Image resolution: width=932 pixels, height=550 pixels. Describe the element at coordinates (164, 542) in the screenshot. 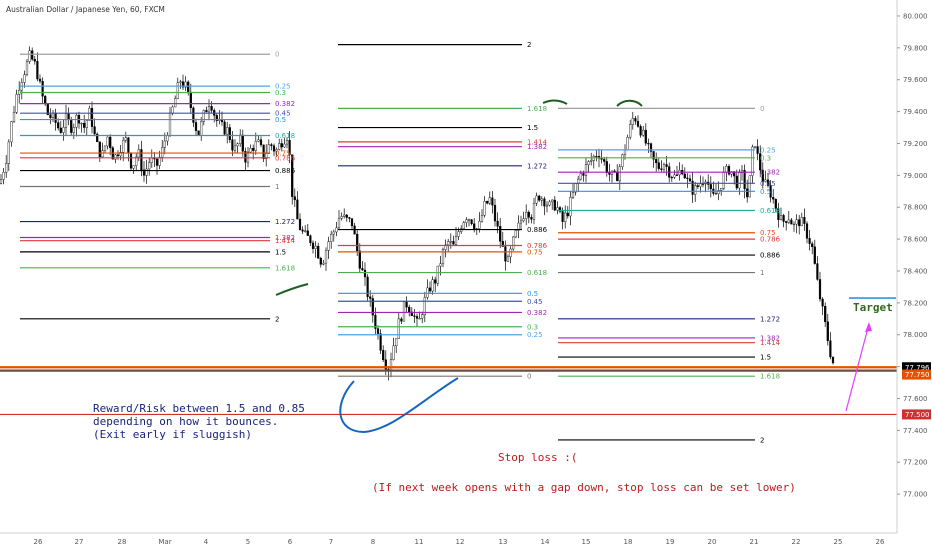

I see `x-tick-label: Mar` at that location.